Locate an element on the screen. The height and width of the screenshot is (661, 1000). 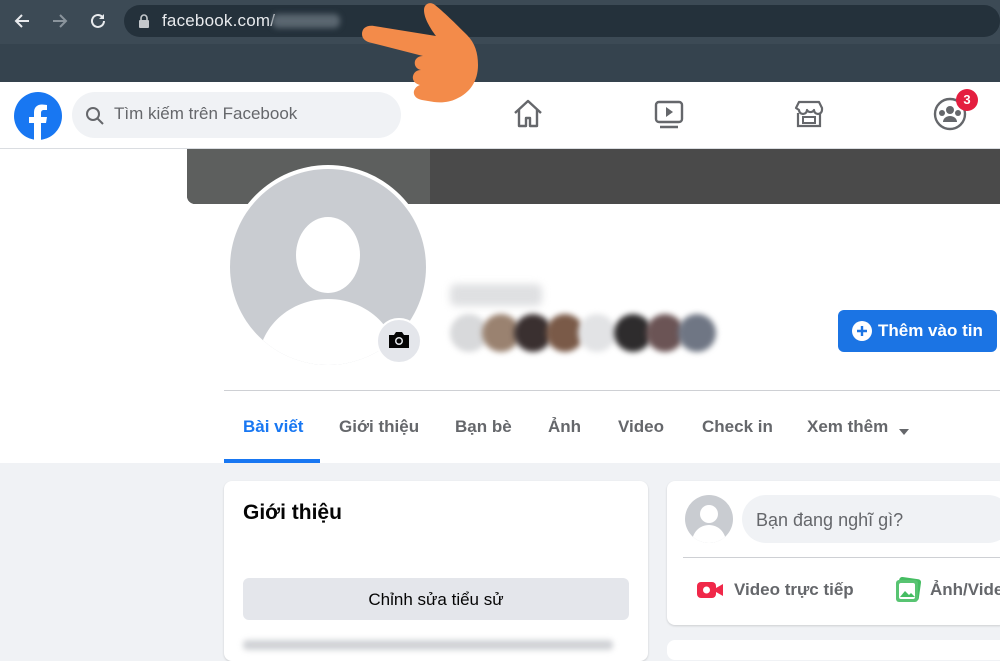
photo-video-icon is located at coordinates (908, 592).